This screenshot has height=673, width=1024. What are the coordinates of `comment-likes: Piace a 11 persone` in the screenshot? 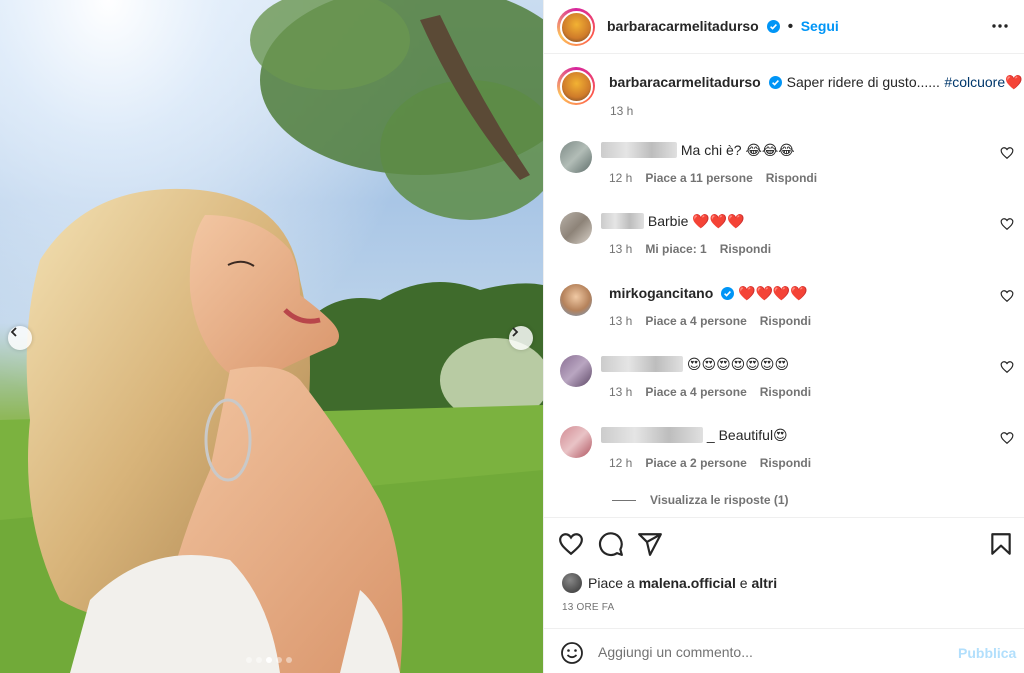 It's located at (698, 178).